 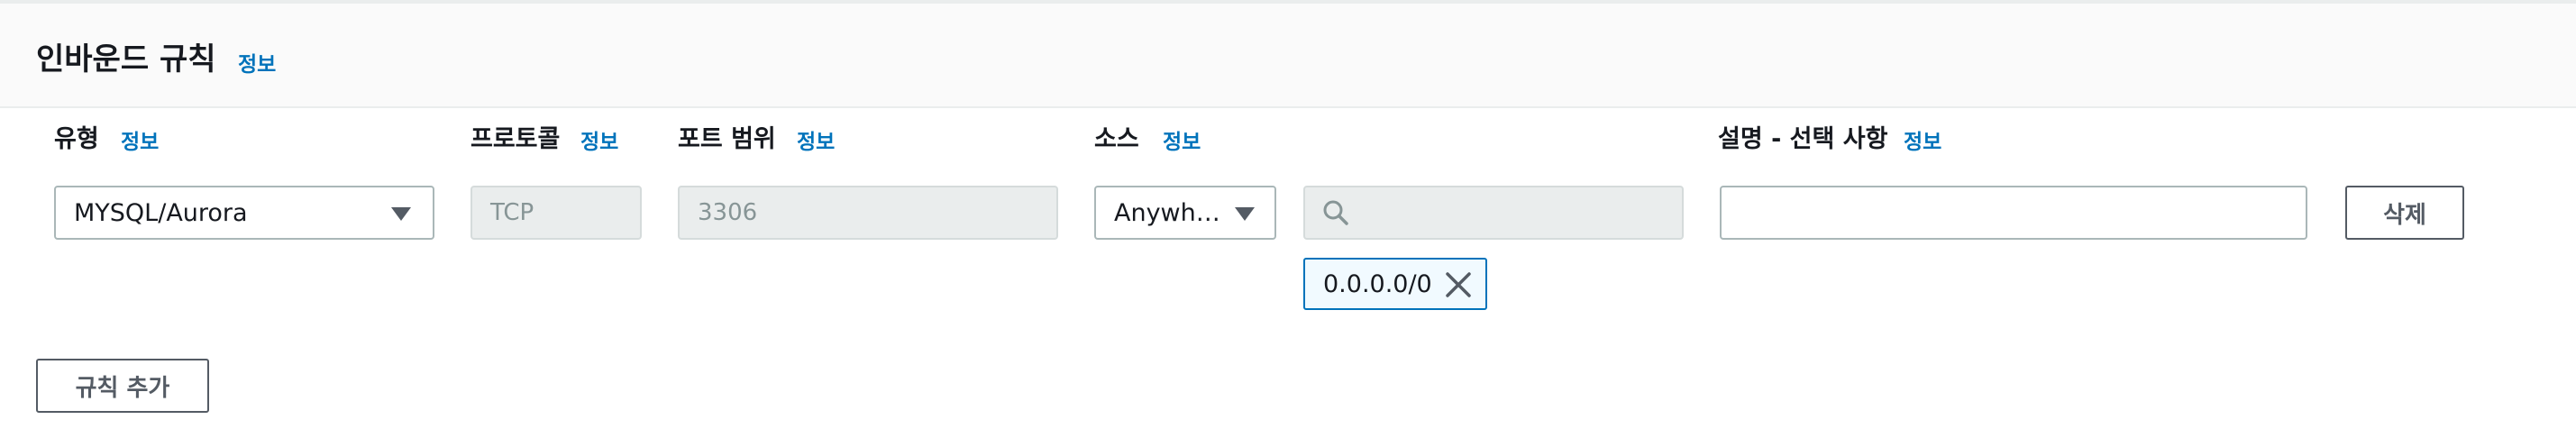 What do you see at coordinates (816, 140) in the screenshot?
I see `port-range-info-link: 정보` at bounding box center [816, 140].